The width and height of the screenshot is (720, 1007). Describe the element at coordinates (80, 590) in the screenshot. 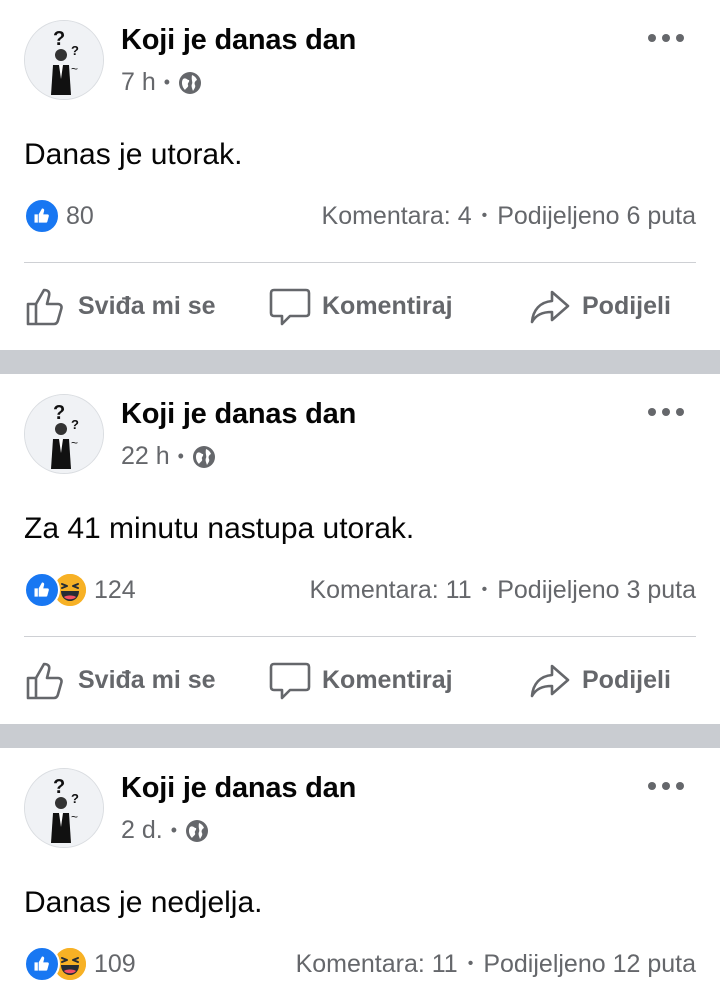

I see `reactions-summary: 124` at that location.